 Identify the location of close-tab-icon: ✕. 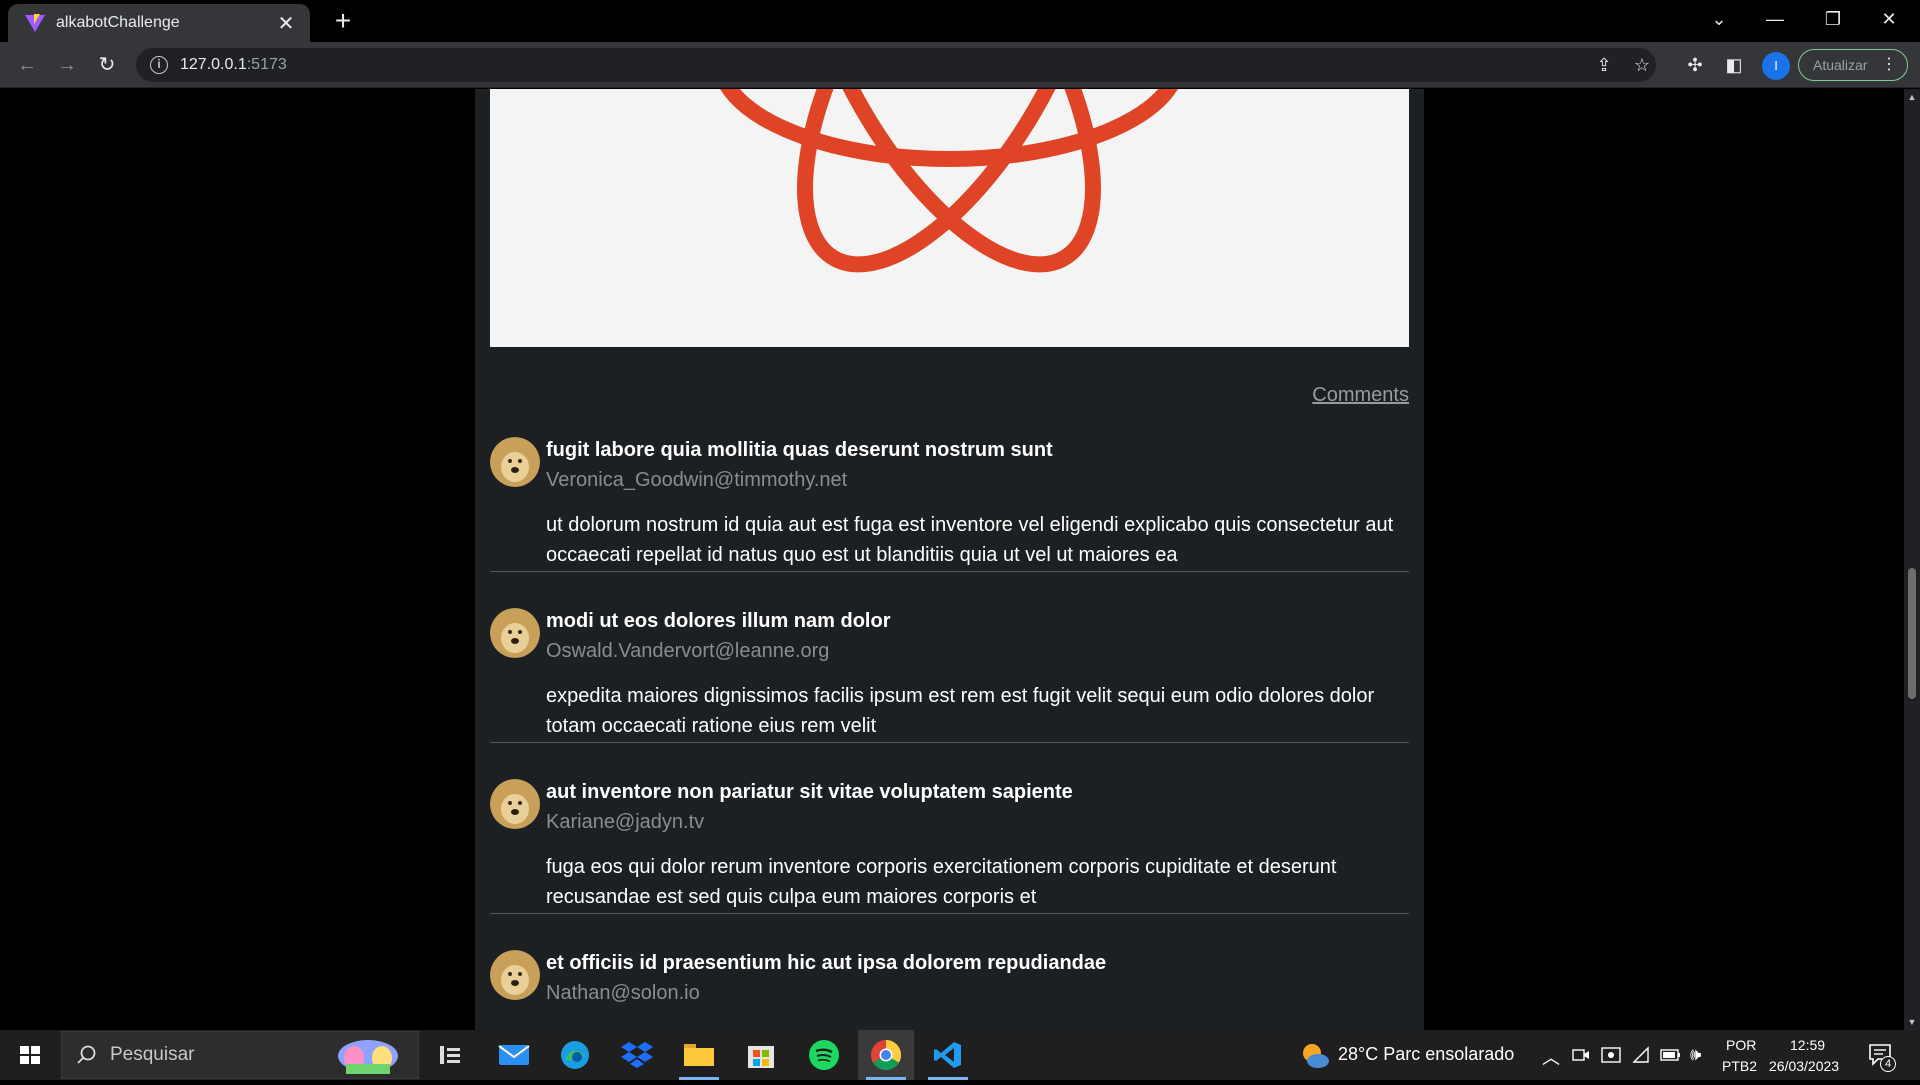
(286, 23).